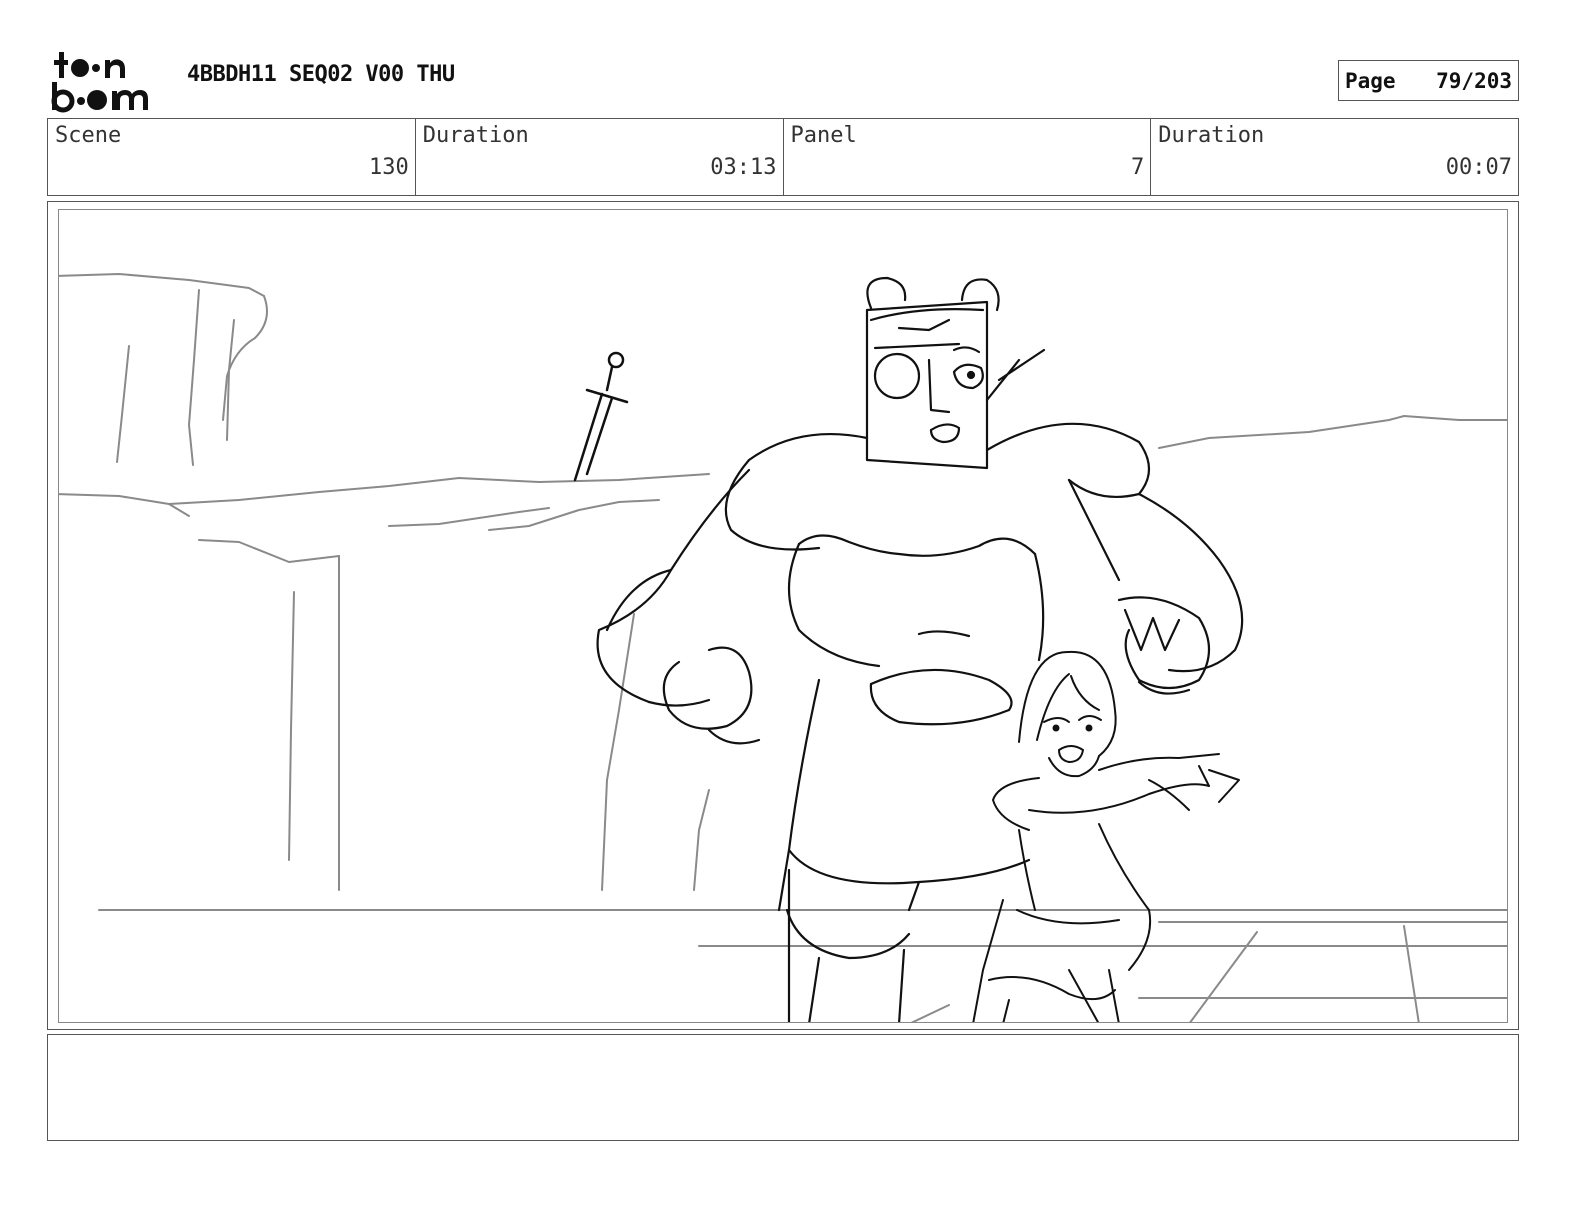 This screenshot has width=1584, height=1224. I want to click on panel-label: Panel, so click(823, 135).